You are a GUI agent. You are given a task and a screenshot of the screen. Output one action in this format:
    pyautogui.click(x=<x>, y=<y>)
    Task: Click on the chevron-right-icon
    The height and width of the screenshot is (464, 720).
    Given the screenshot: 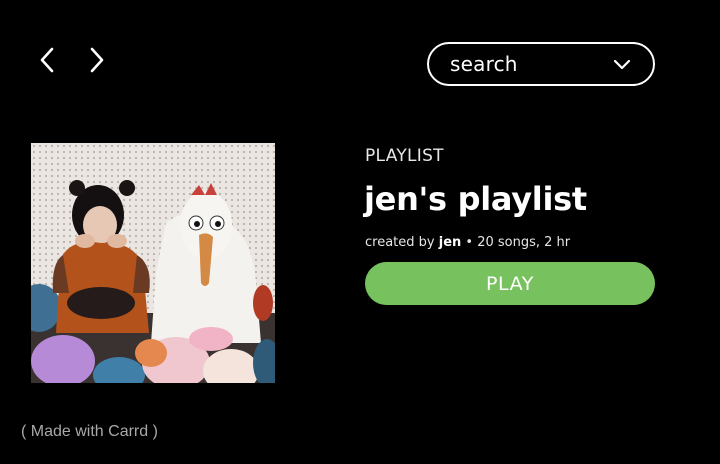 What is the action you would take?
    pyautogui.click(x=97, y=60)
    